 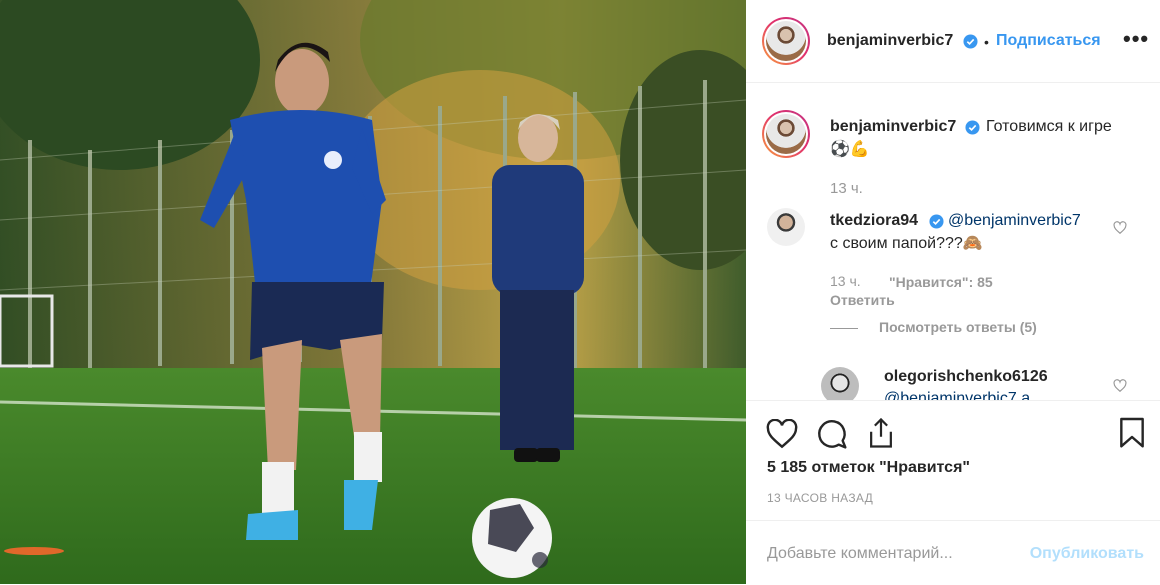 I want to click on more-options-button: •••, so click(x=1136, y=39).